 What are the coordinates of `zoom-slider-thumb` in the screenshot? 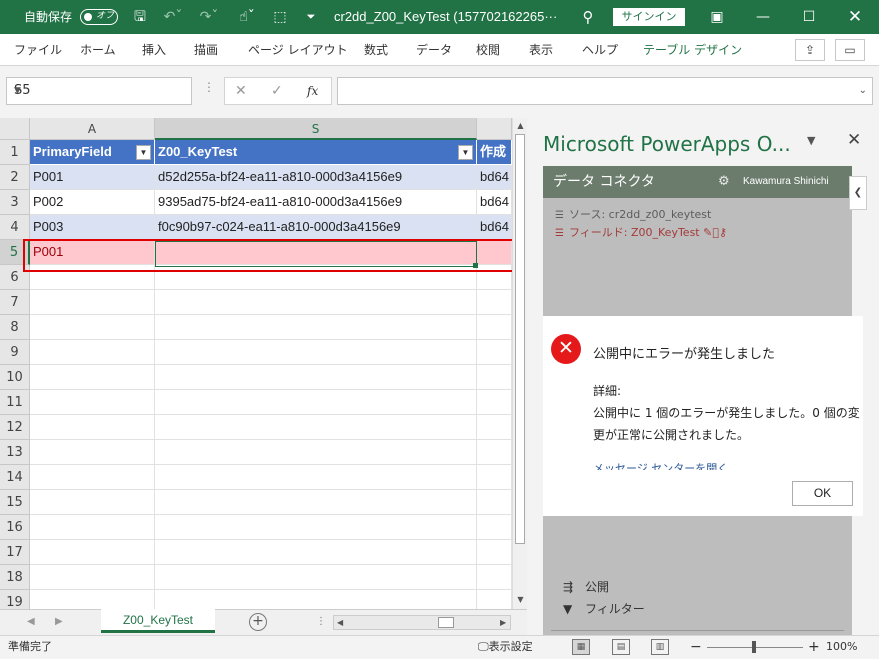 It's located at (754, 647).